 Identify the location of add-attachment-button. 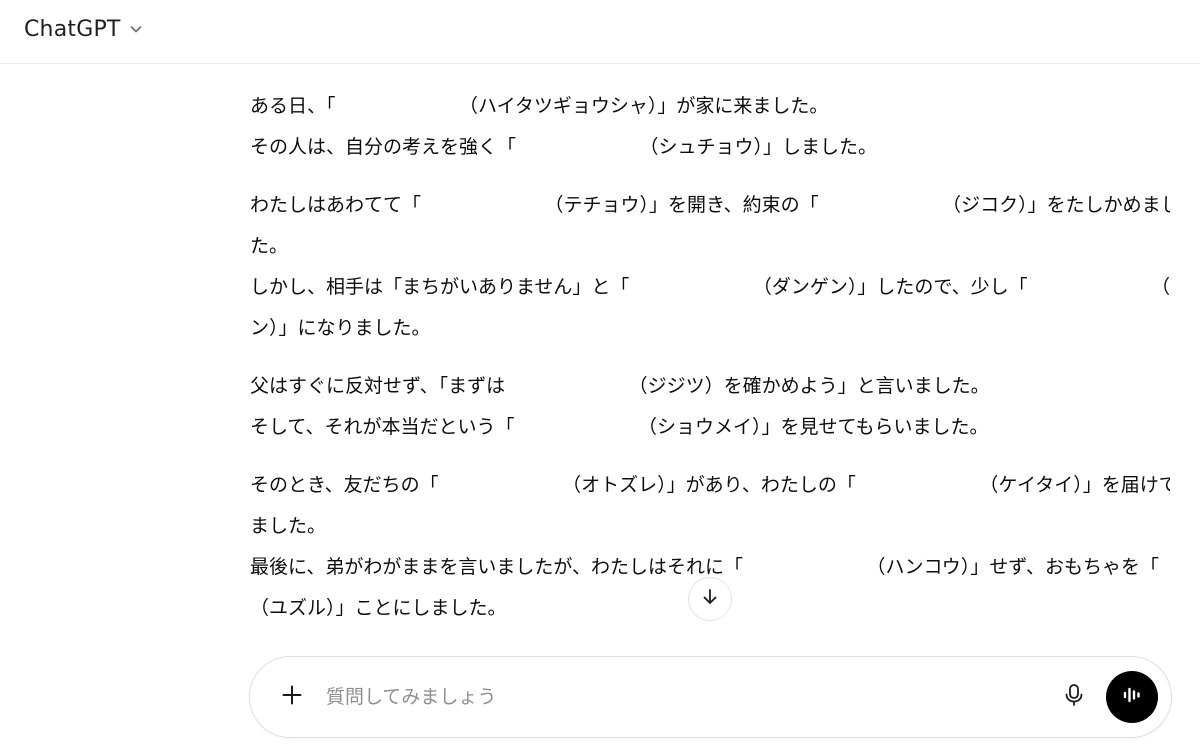
(292, 697).